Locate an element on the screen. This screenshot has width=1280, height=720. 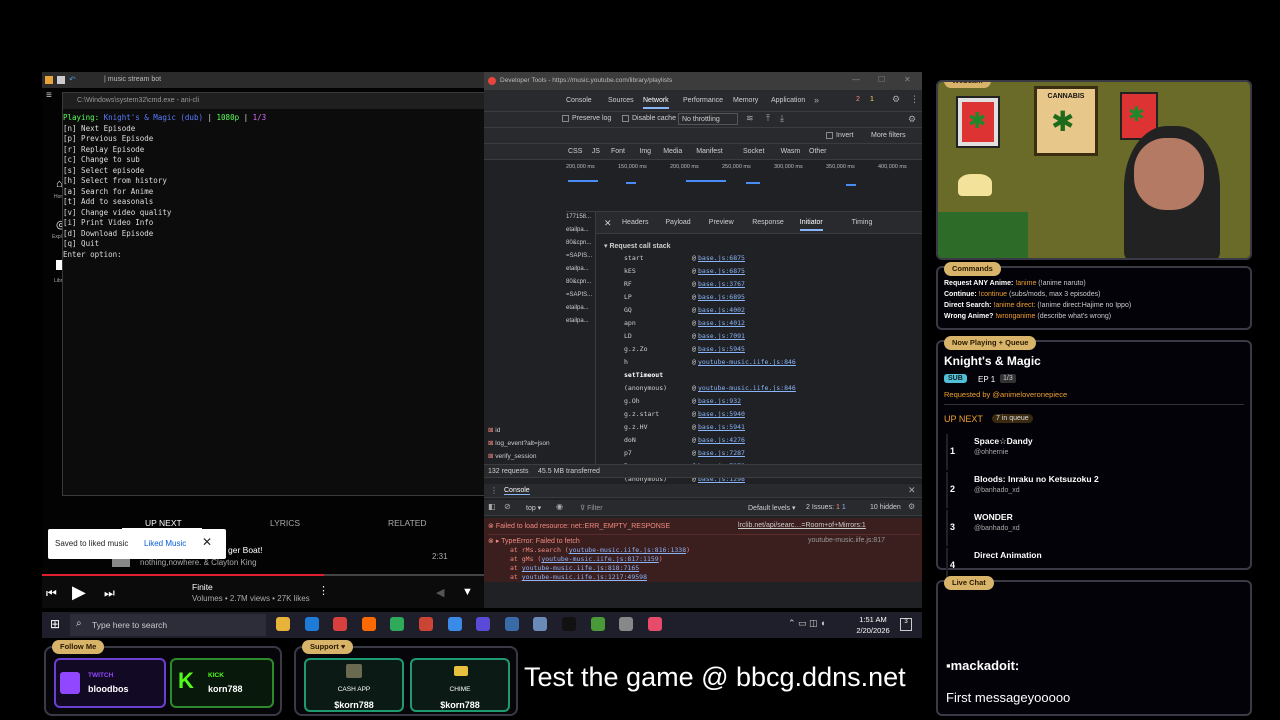
wifi-icon: ≋ is located at coordinates (750, 118).